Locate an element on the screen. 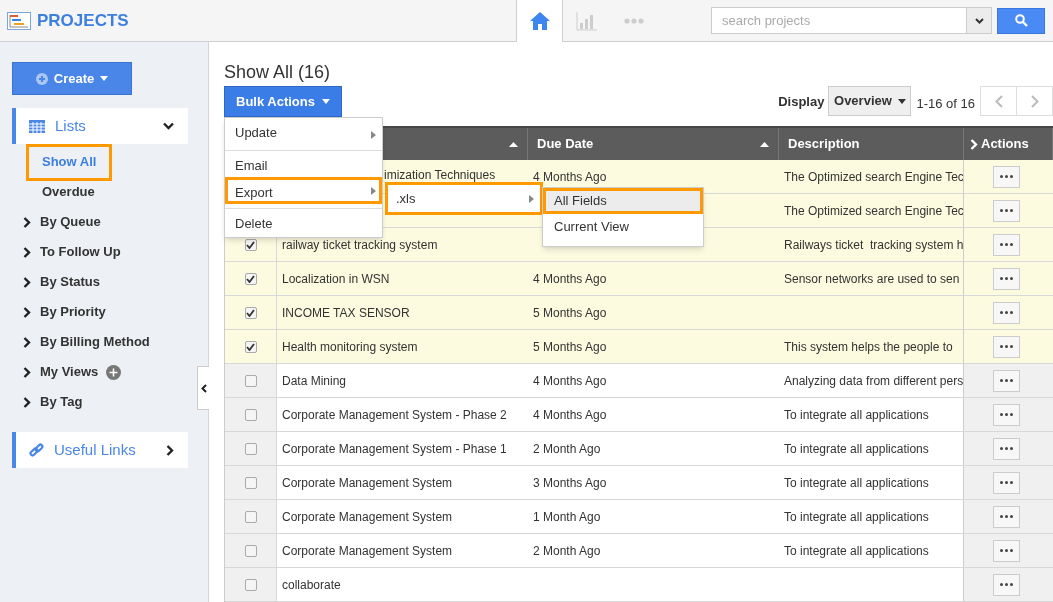 The image size is (1053, 602). app-title: PROJECTS is located at coordinates (83, 20).